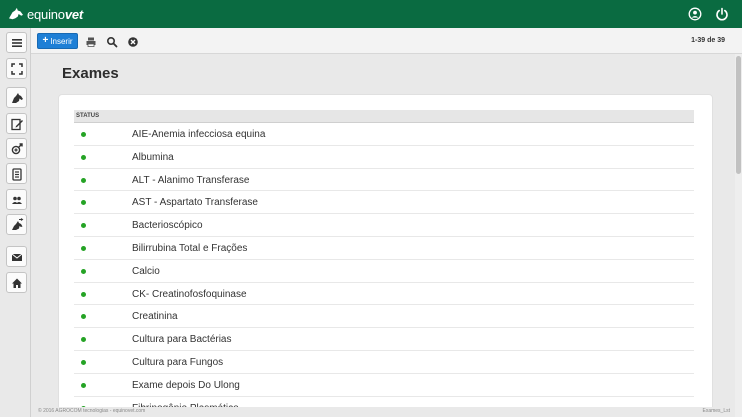 The height and width of the screenshot is (417, 742). Describe the element at coordinates (384, 134) in the screenshot. I see `table-row: AIE-Anemia infecciosa equina` at that location.